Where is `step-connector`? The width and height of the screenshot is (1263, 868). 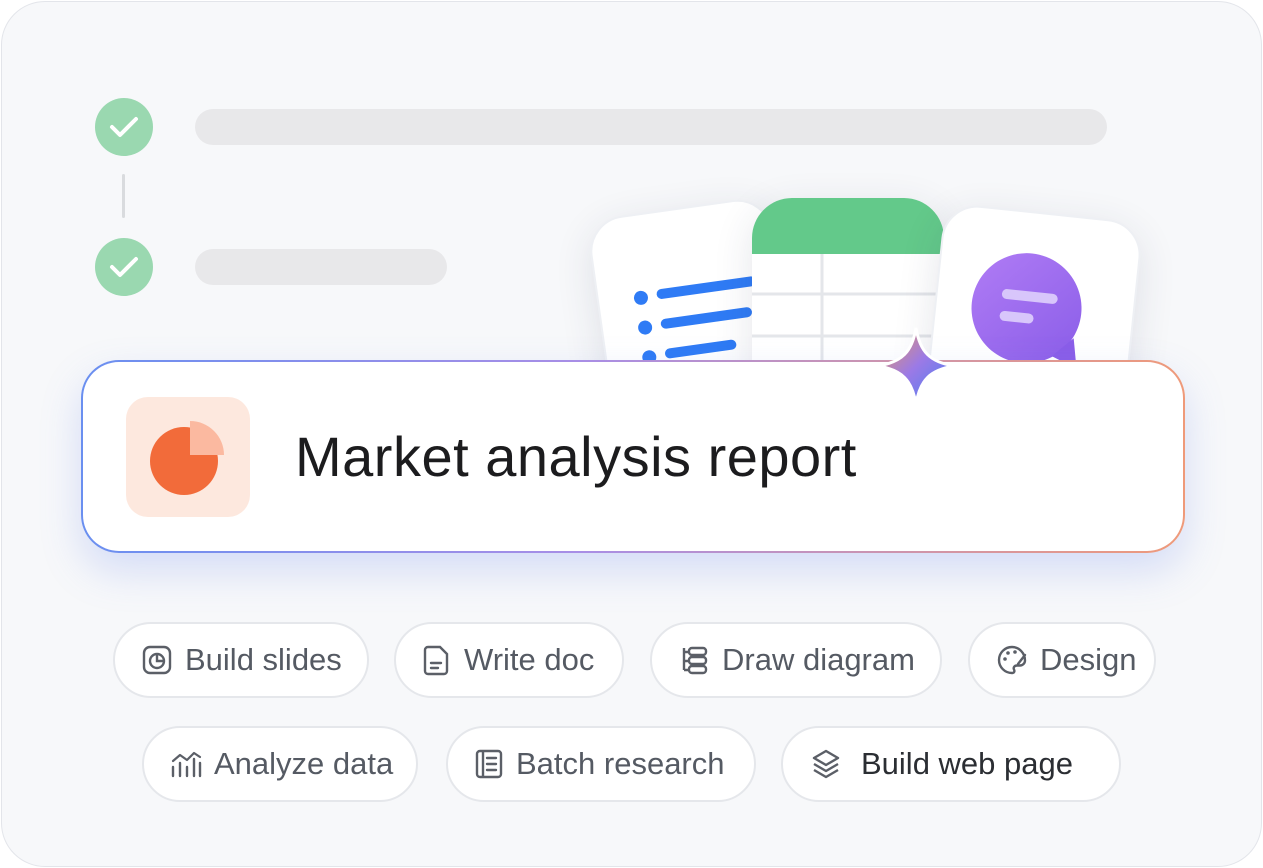
step-connector is located at coordinates (123, 196).